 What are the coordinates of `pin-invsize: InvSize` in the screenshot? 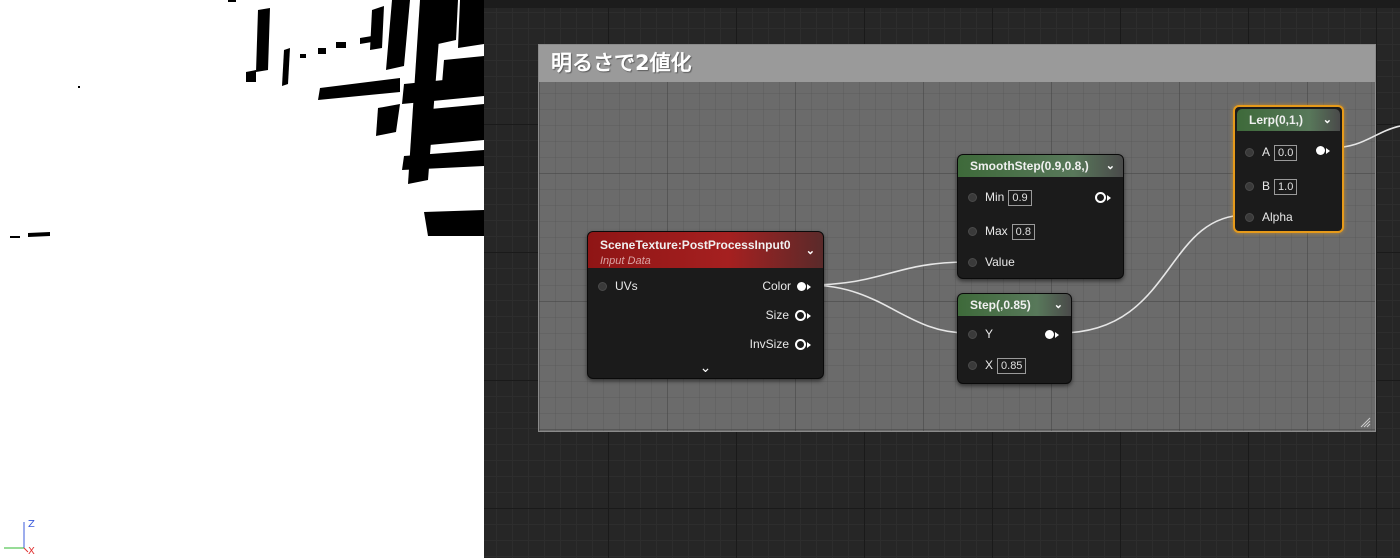 It's located at (780, 344).